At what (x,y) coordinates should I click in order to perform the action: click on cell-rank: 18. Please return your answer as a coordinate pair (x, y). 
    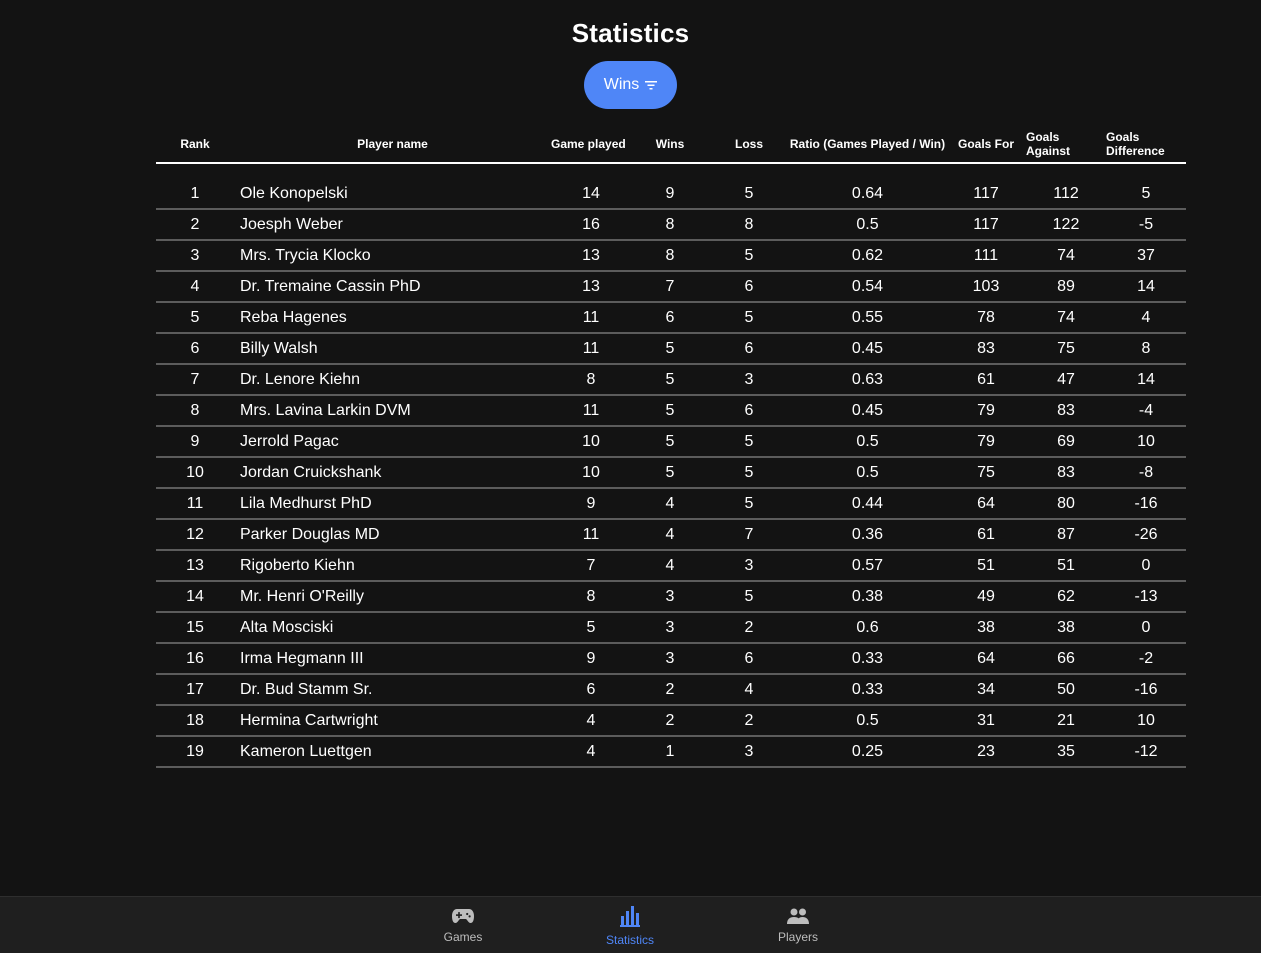
    Looking at the image, I should click on (195, 721).